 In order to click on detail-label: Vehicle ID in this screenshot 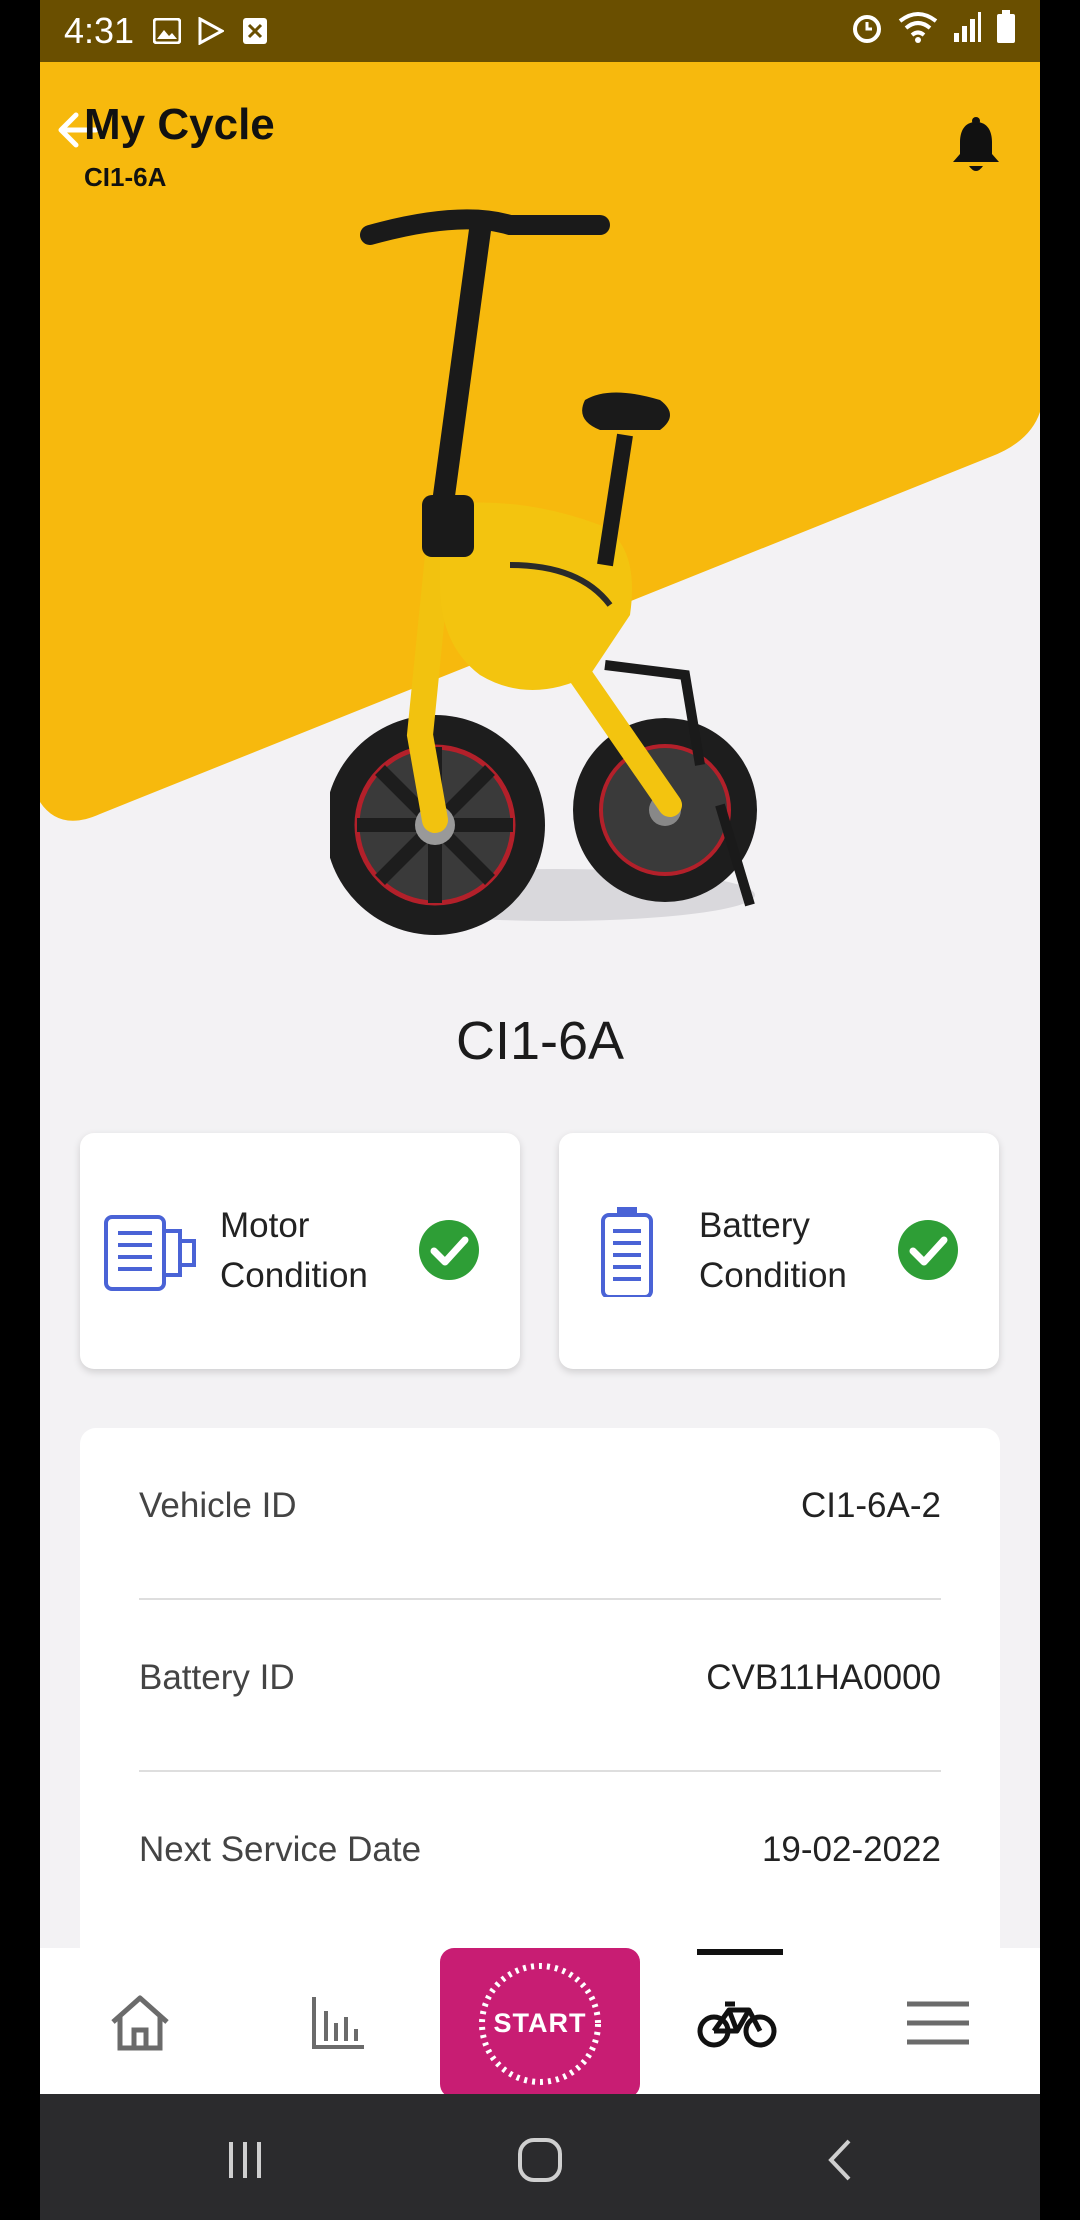, I will do `click(218, 1505)`.